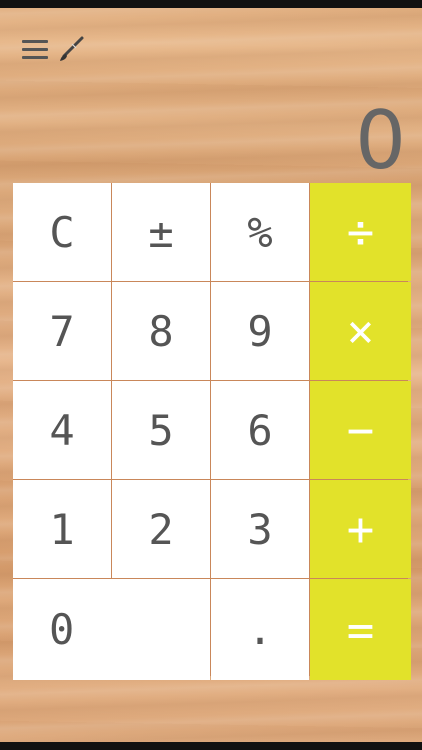 The image size is (422, 750). What do you see at coordinates (360, 529) in the screenshot?
I see `plus-button: +` at bounding box center [360, 529].